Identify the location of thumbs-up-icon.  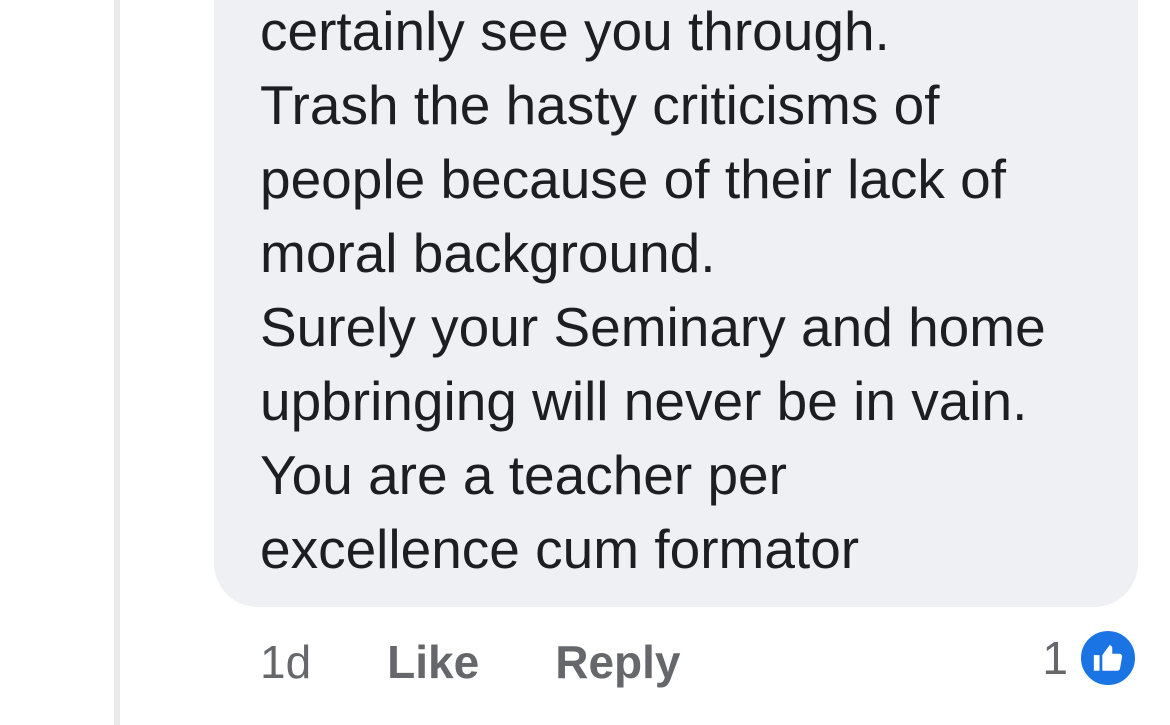
(1108, 658).